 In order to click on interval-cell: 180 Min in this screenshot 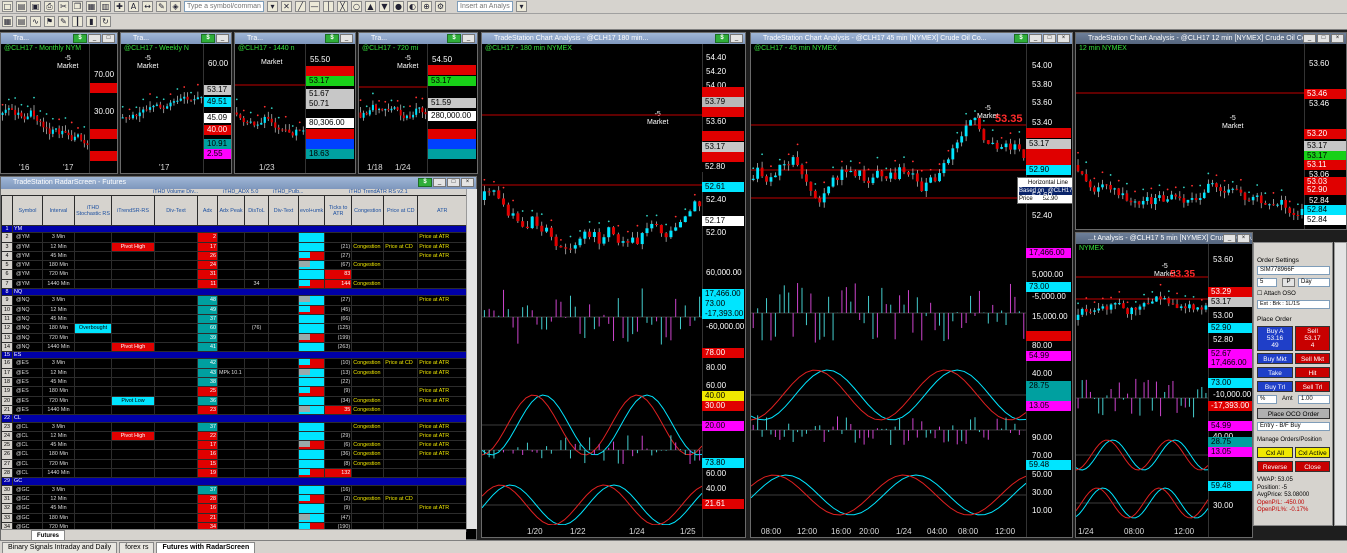, I will do `click(58, 517)`.